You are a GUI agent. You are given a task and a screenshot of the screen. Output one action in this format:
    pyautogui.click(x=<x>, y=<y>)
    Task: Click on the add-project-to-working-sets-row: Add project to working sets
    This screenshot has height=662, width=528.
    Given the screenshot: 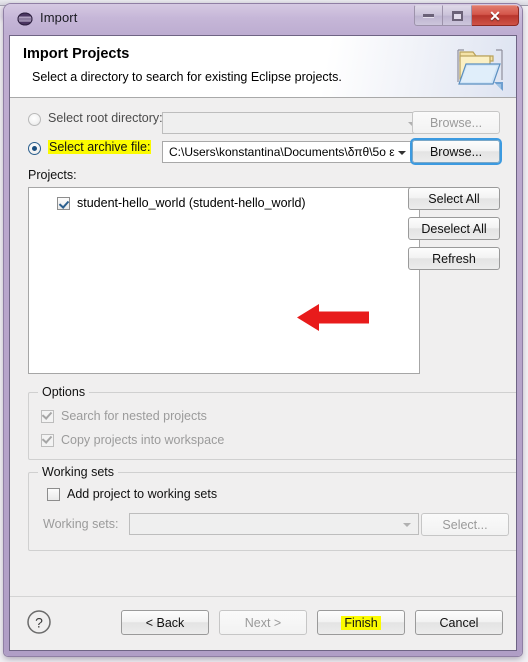 What is the action you would take?
    pyautogui.click(x=132, y=494)
    